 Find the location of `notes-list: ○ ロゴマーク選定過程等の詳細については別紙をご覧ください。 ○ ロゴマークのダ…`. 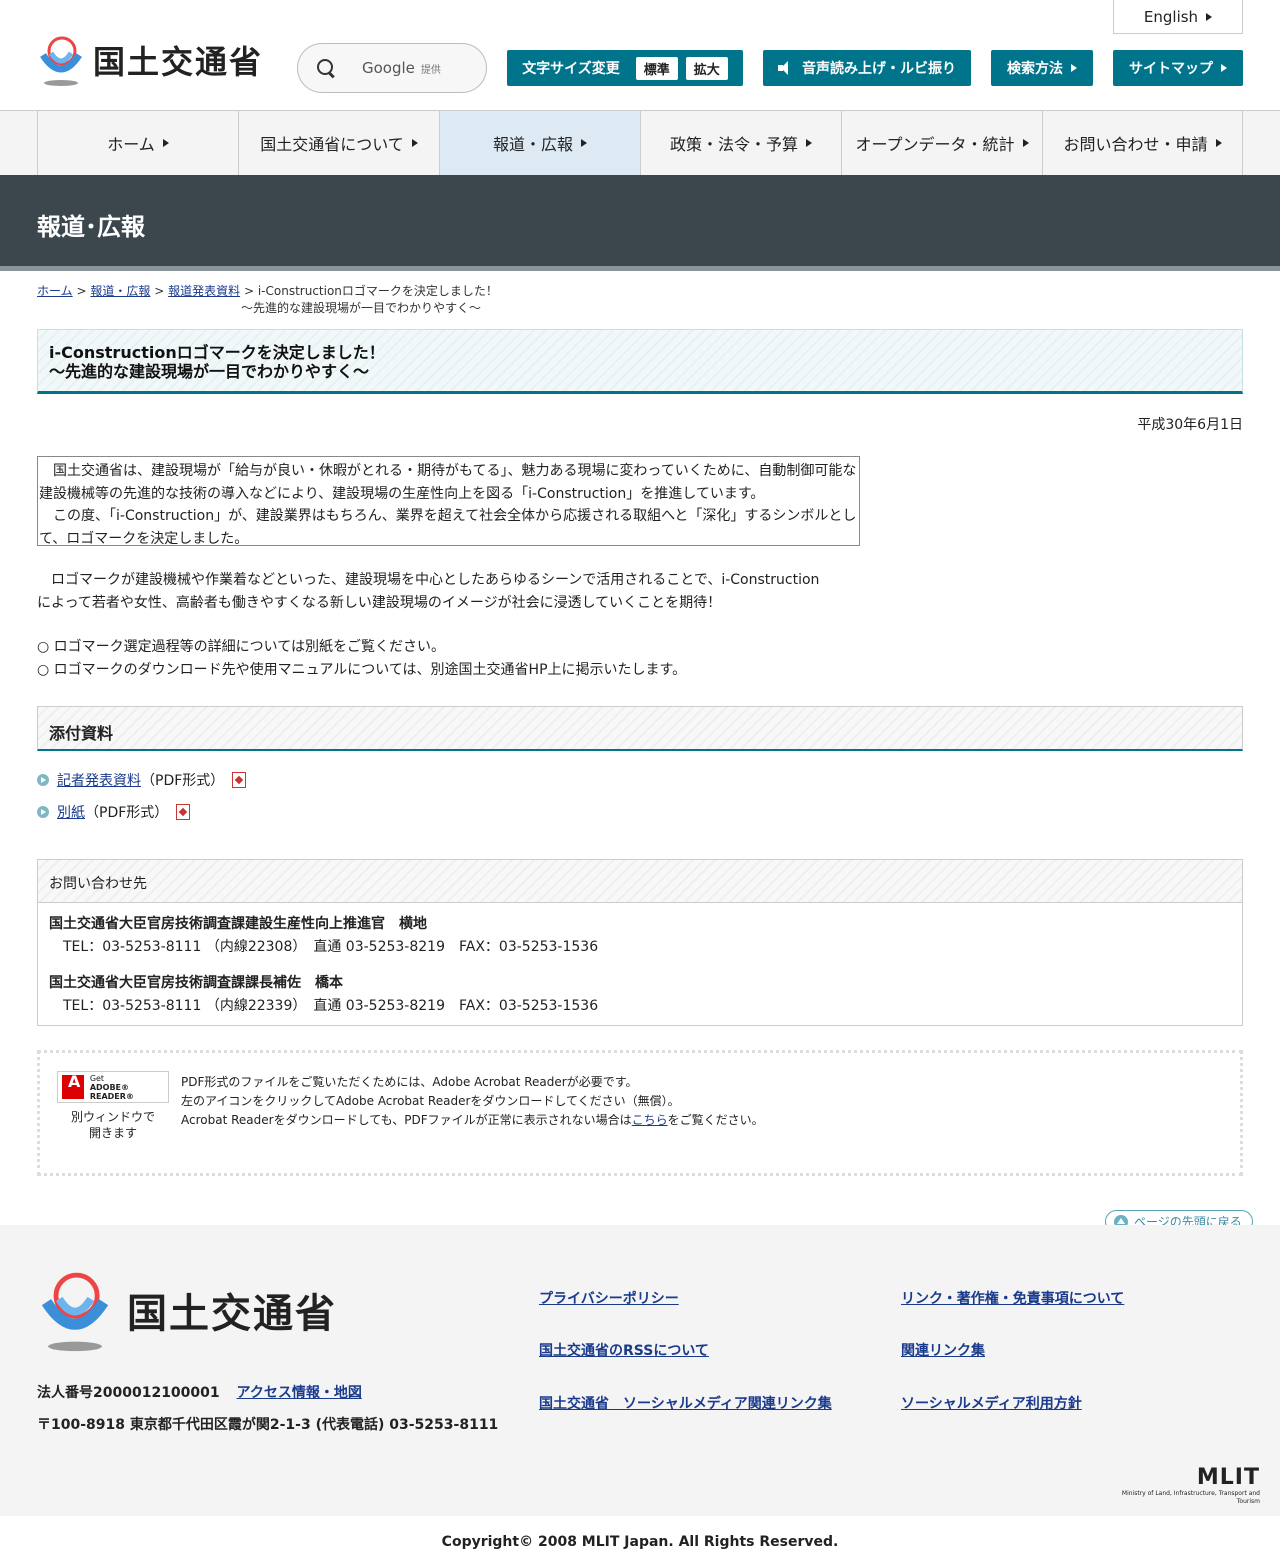

notes-list: ○ ロゴマーク選定過程等の詳細については別紙をご覧ください。 ○ ロゴマークのダ… is located at coordinates (361, 658).